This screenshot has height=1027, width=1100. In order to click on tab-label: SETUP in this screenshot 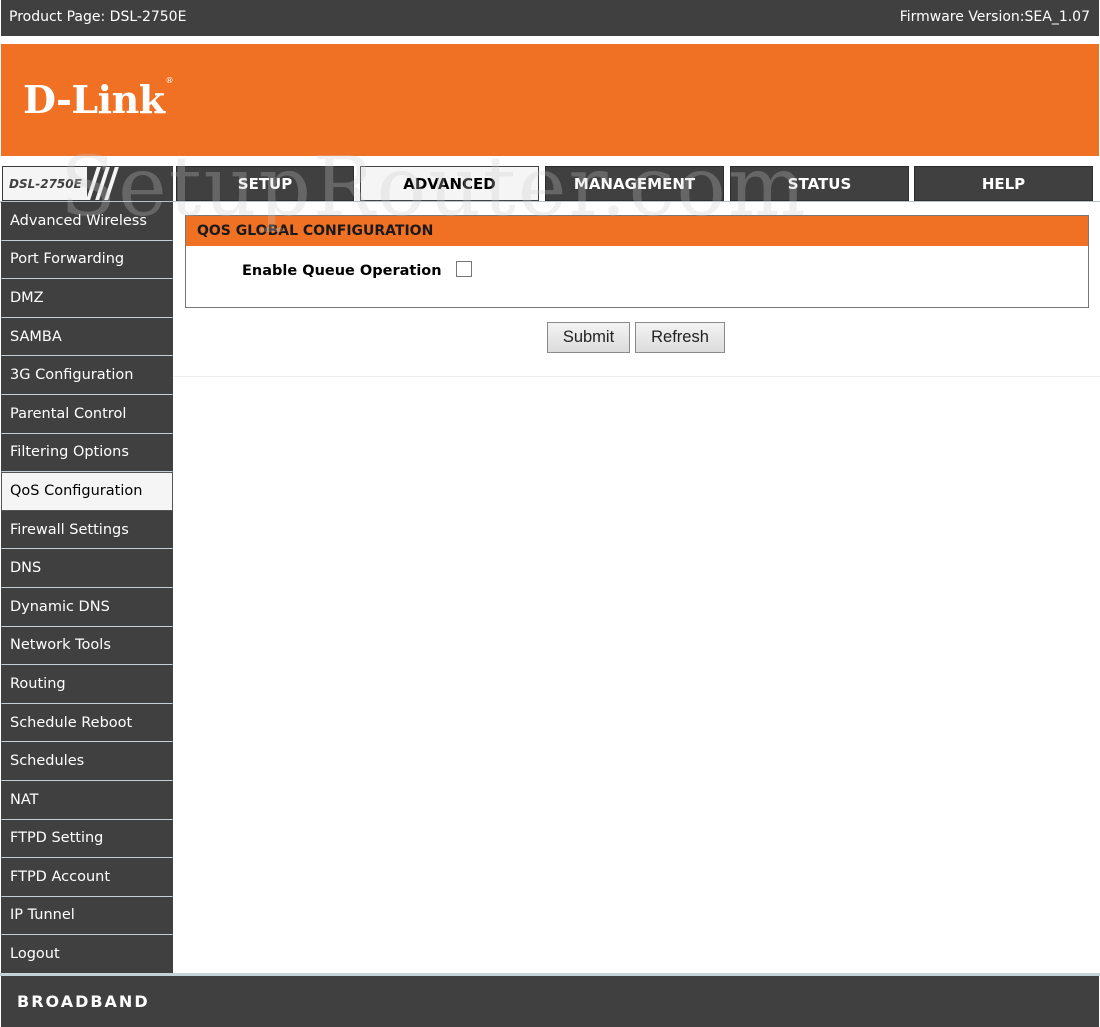, I will do `click(265, 183)`.